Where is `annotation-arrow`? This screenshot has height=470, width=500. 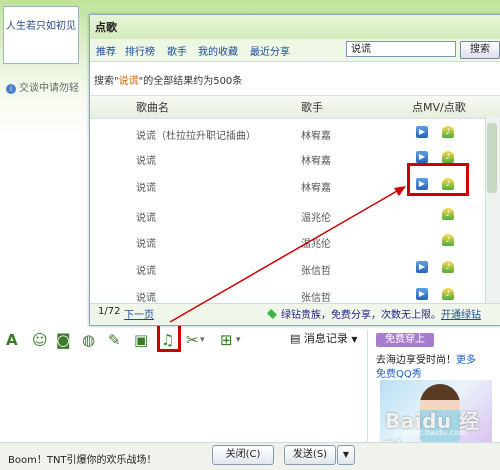 annotation-arrow is located at coordinates (287, 254).